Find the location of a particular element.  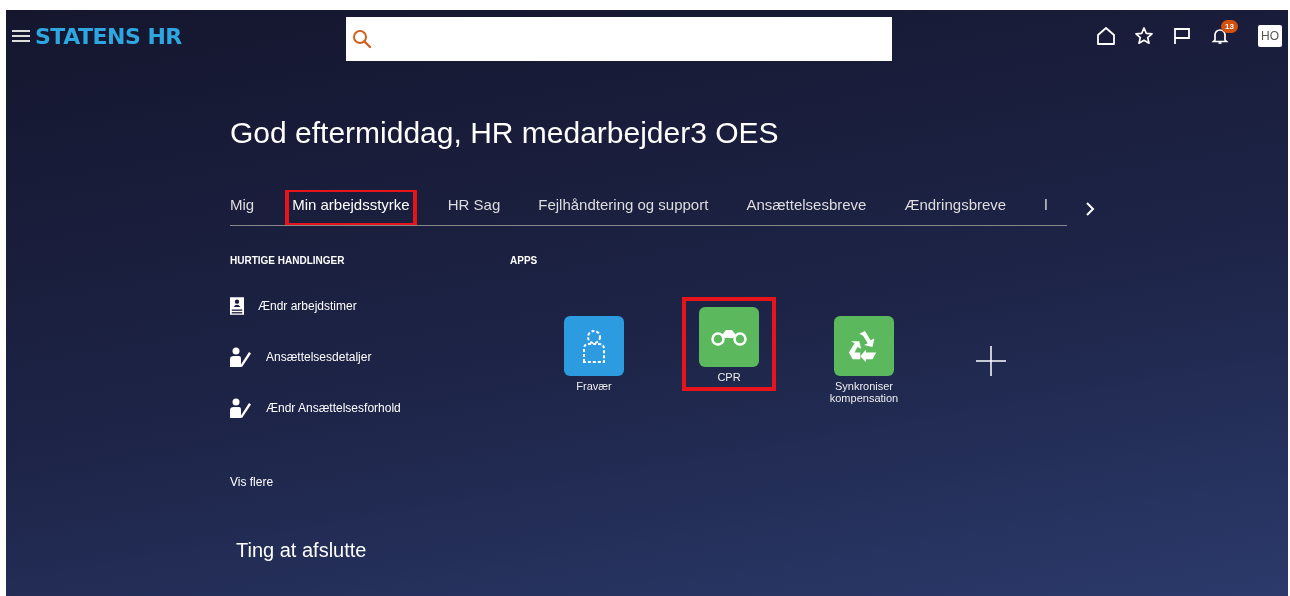

add-icon is located at coordinates (991, 361).